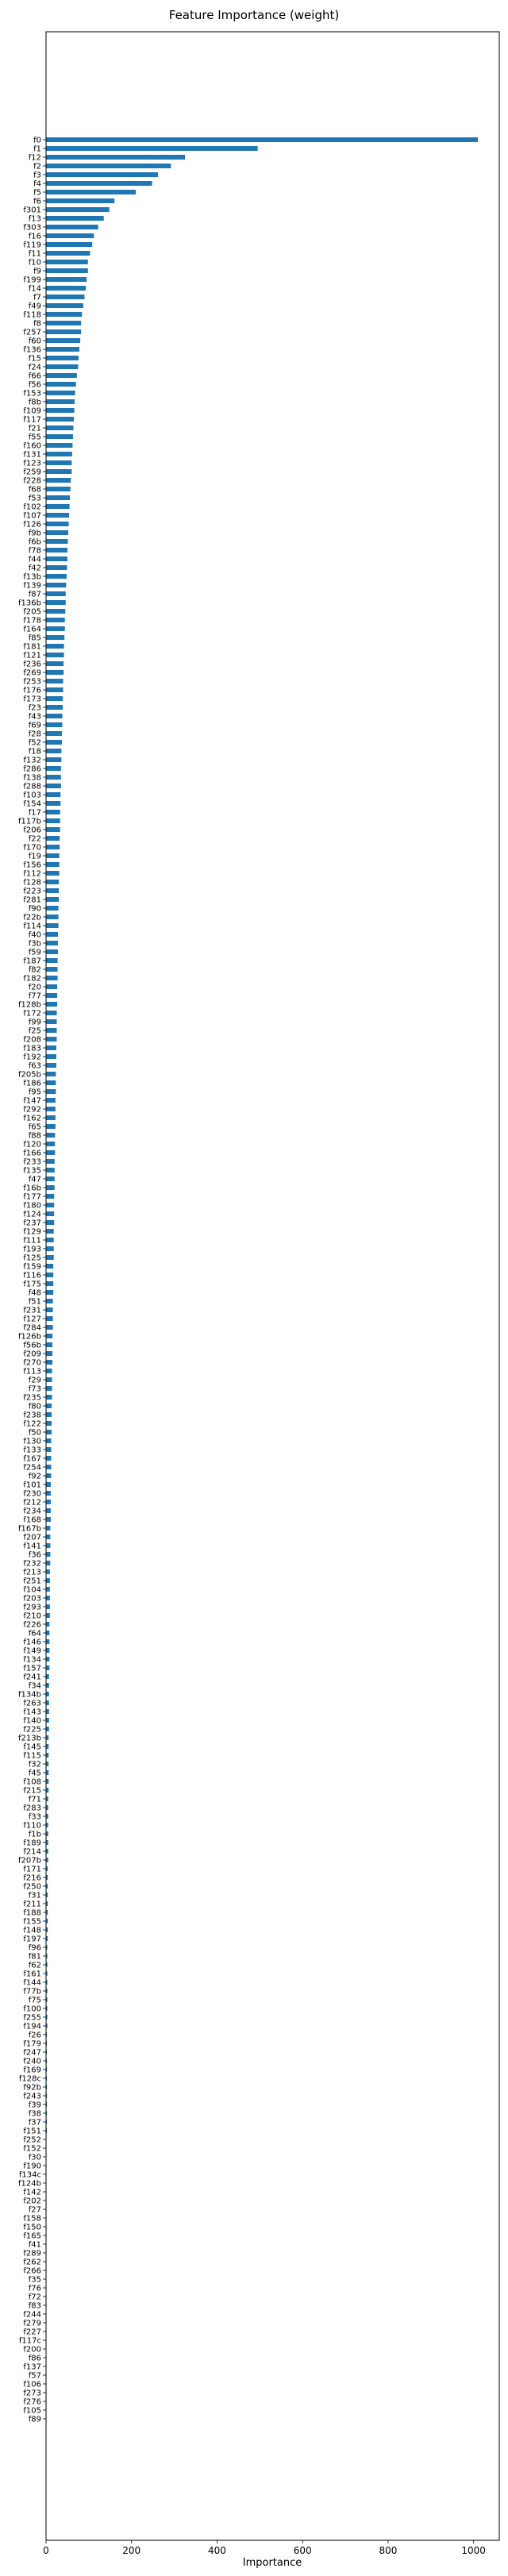  Describe the element at coordinates (32, 1642) in the screenshot. I see `y-tick-label: f146` at that location.